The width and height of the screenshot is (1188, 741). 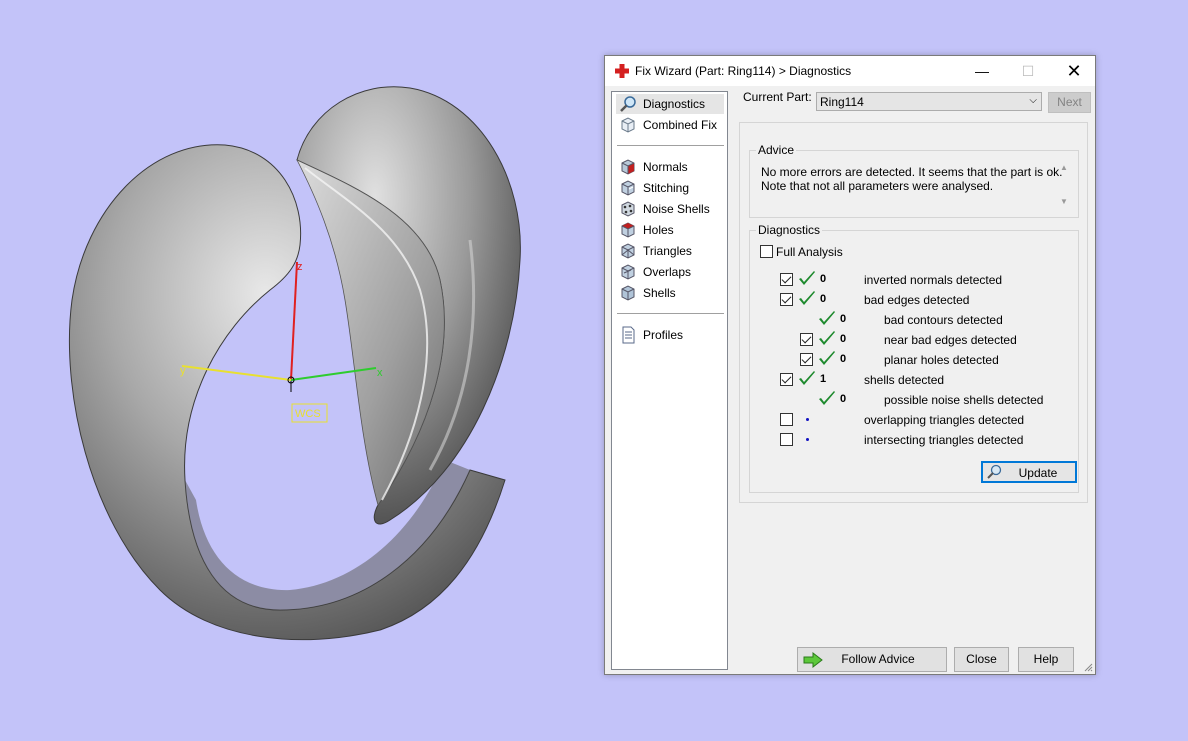 I want to click on wcs-label: WCS, so click(x=308, y=414).